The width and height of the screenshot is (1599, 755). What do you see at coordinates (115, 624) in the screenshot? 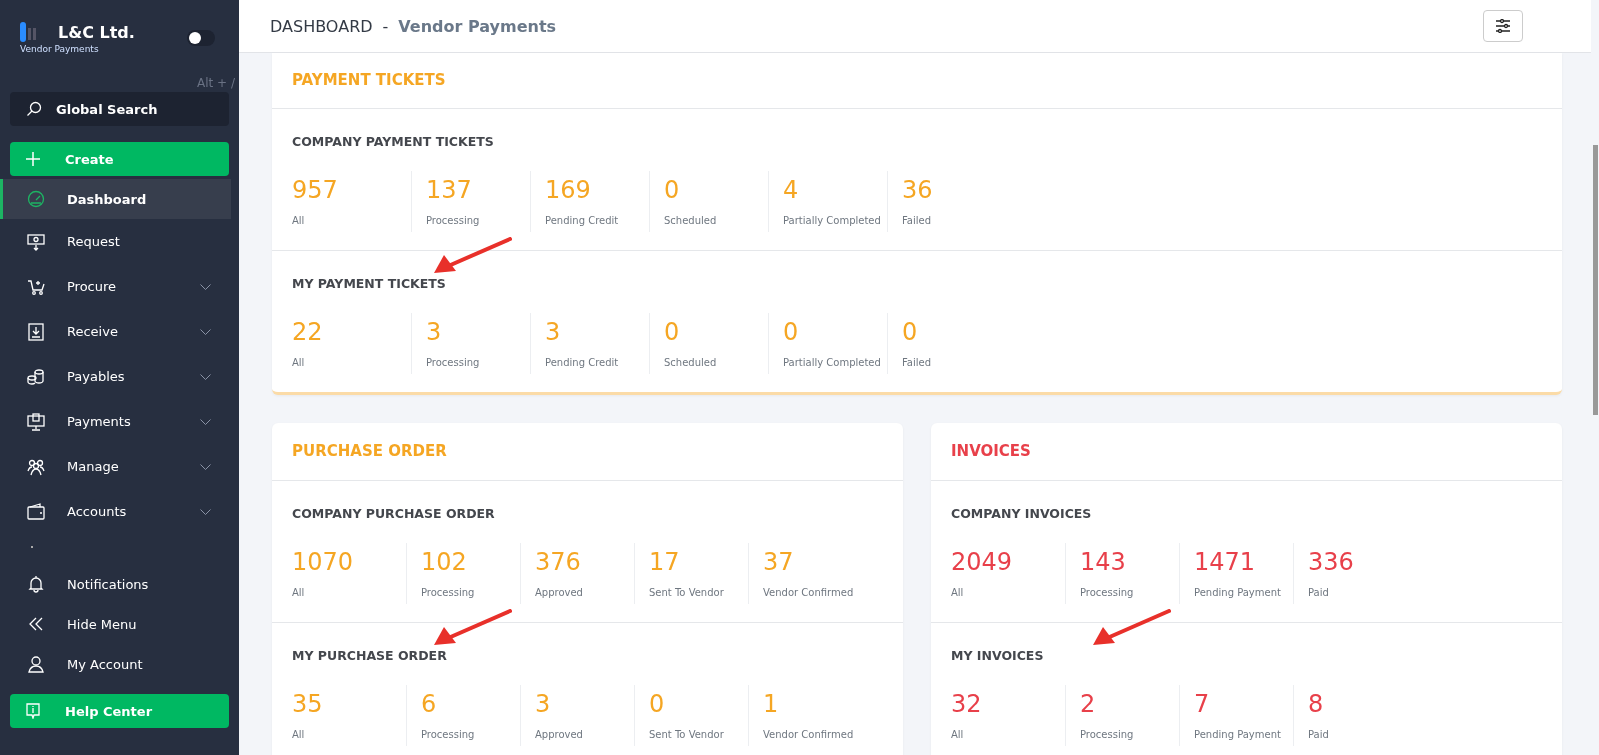
I see `nav-item: Hide Menu` at bounding box center [115, 624].